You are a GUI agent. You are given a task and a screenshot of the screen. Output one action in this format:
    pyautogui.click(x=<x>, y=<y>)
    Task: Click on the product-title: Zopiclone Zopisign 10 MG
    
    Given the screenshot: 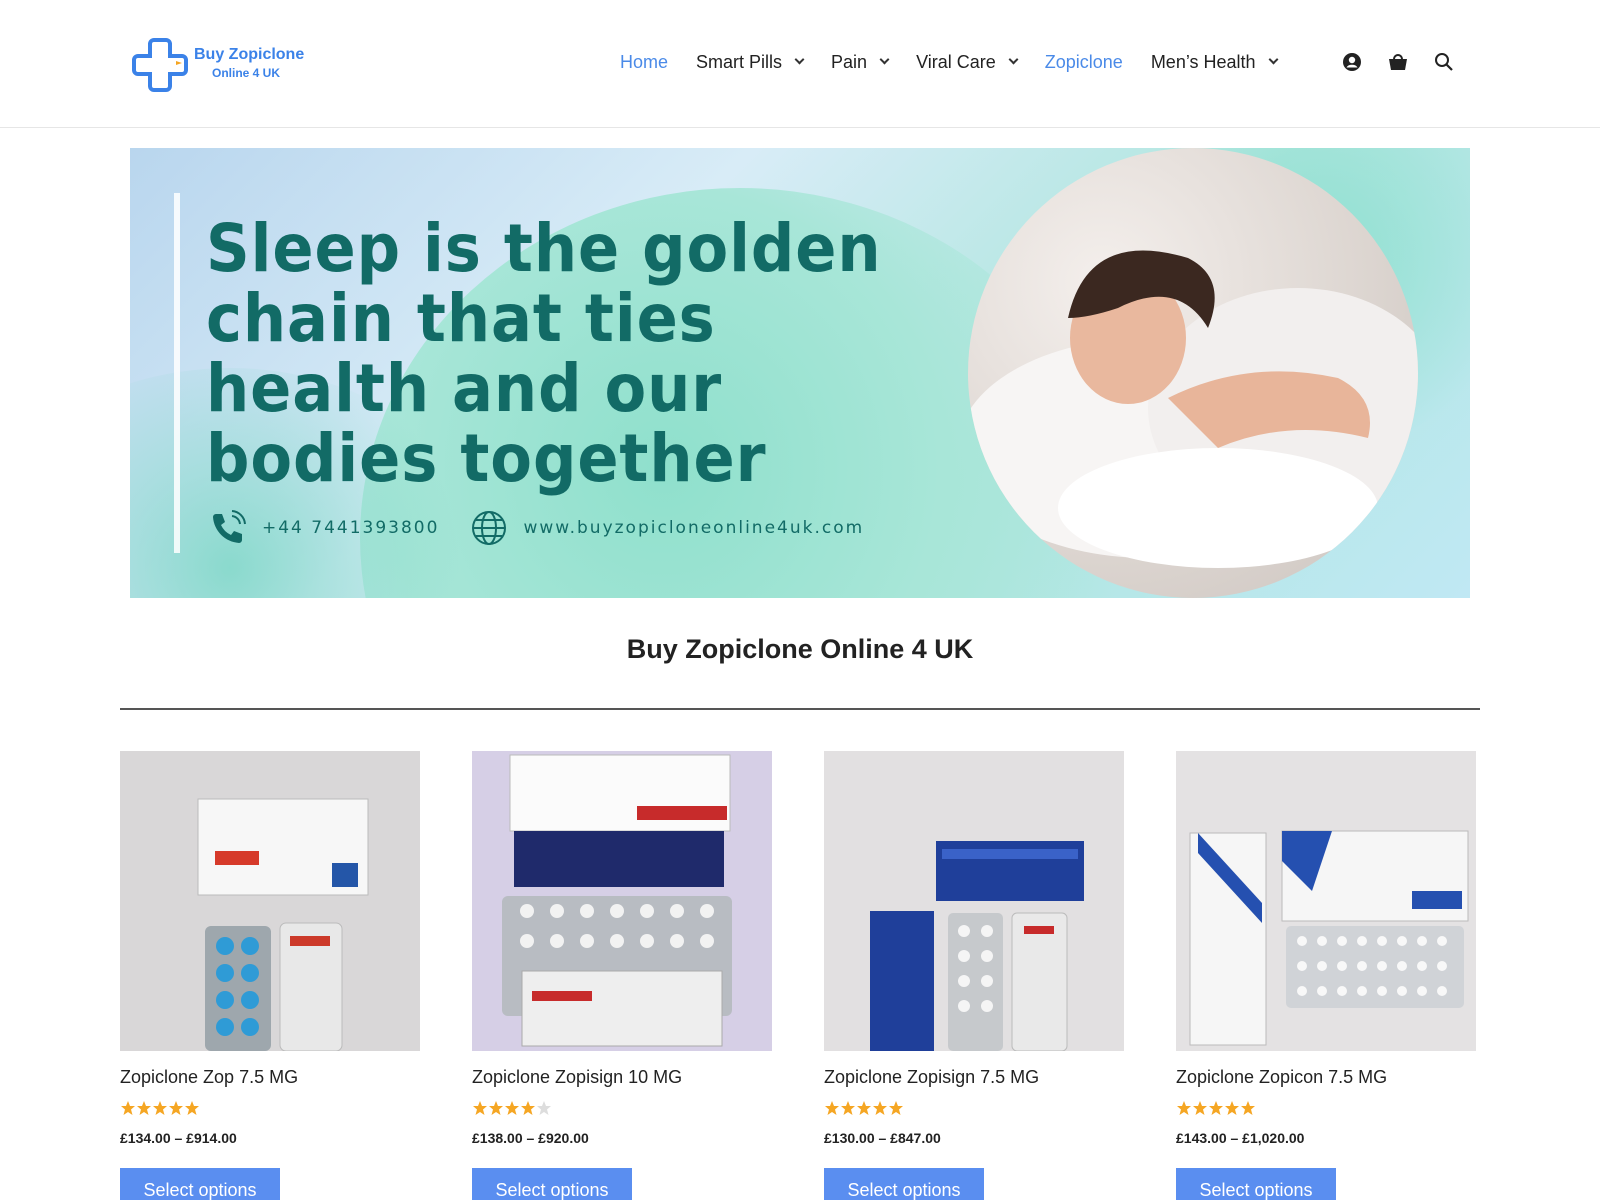 What is the action you would take?
    pyautogui.click(x=622, y=1077)
    